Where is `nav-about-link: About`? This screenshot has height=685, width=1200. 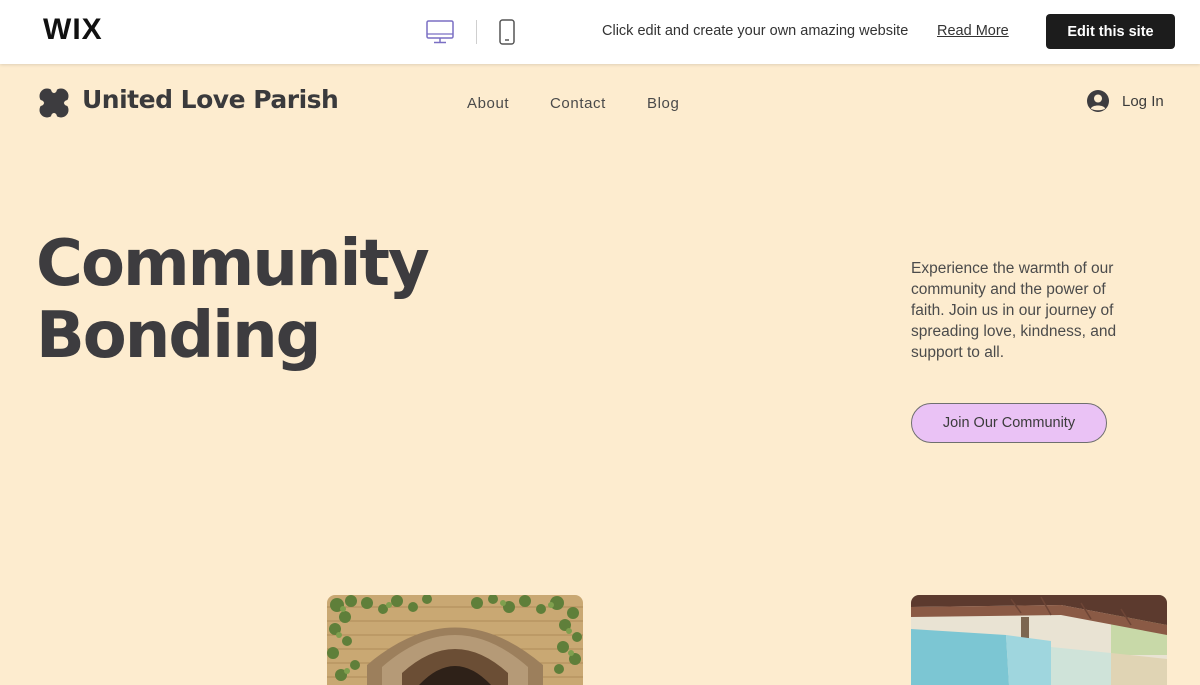 nav-about-link: About is located at coordinates (488, 103).